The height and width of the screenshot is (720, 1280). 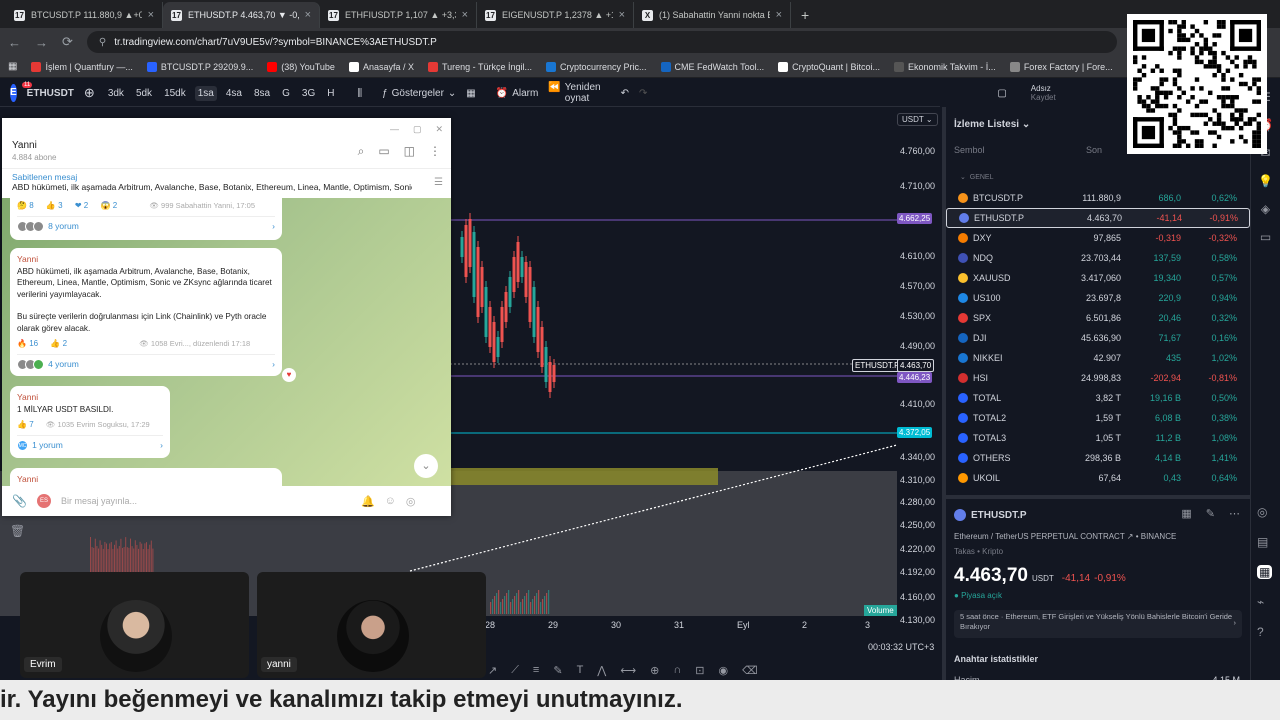 I want to click on bookmark-item: Anasayfa / X, so click(x=381, y=66).